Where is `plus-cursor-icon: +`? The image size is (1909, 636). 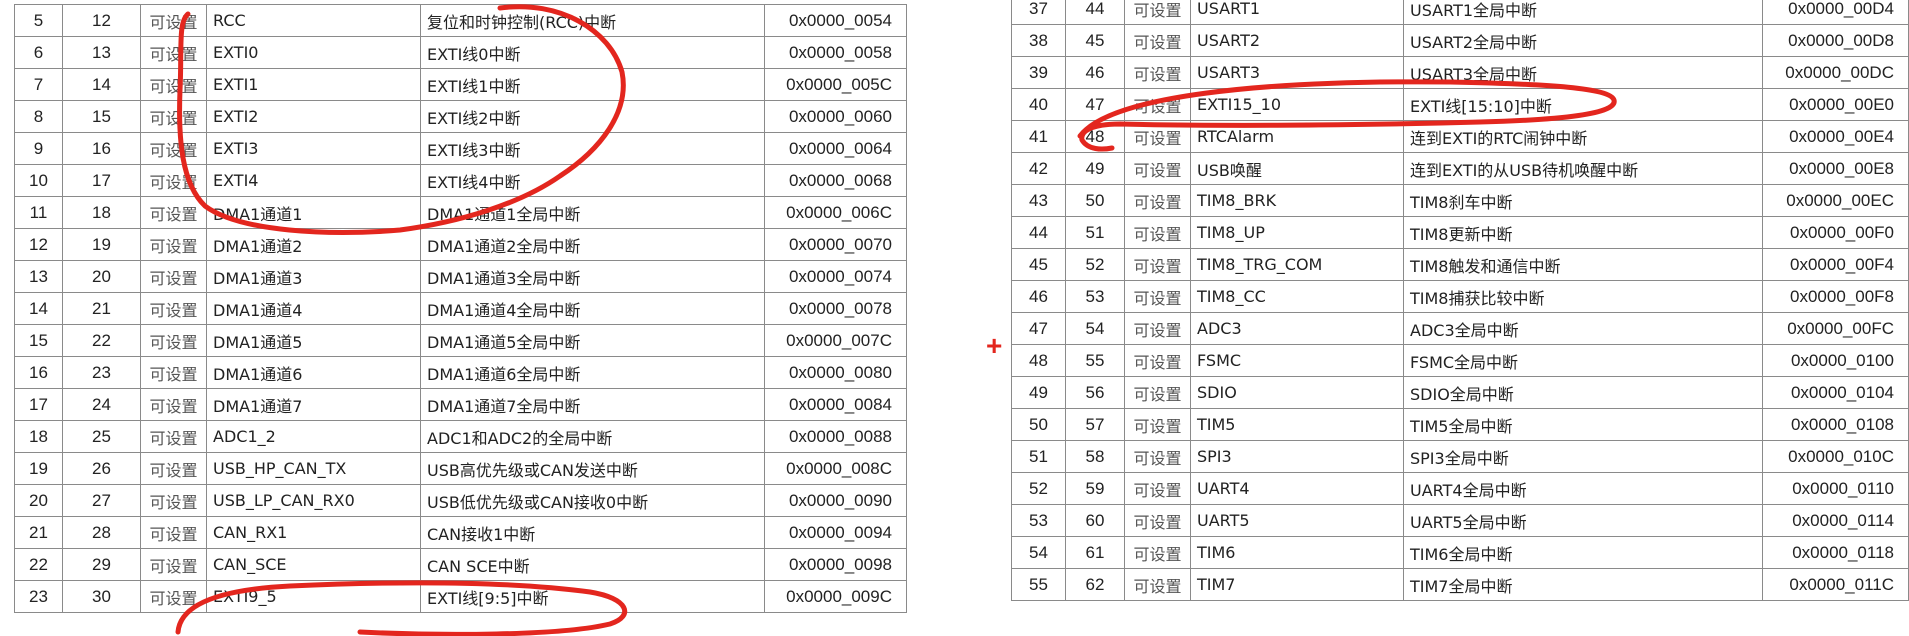 plus-cursor-icon: + is located at coordinates (994, 345).